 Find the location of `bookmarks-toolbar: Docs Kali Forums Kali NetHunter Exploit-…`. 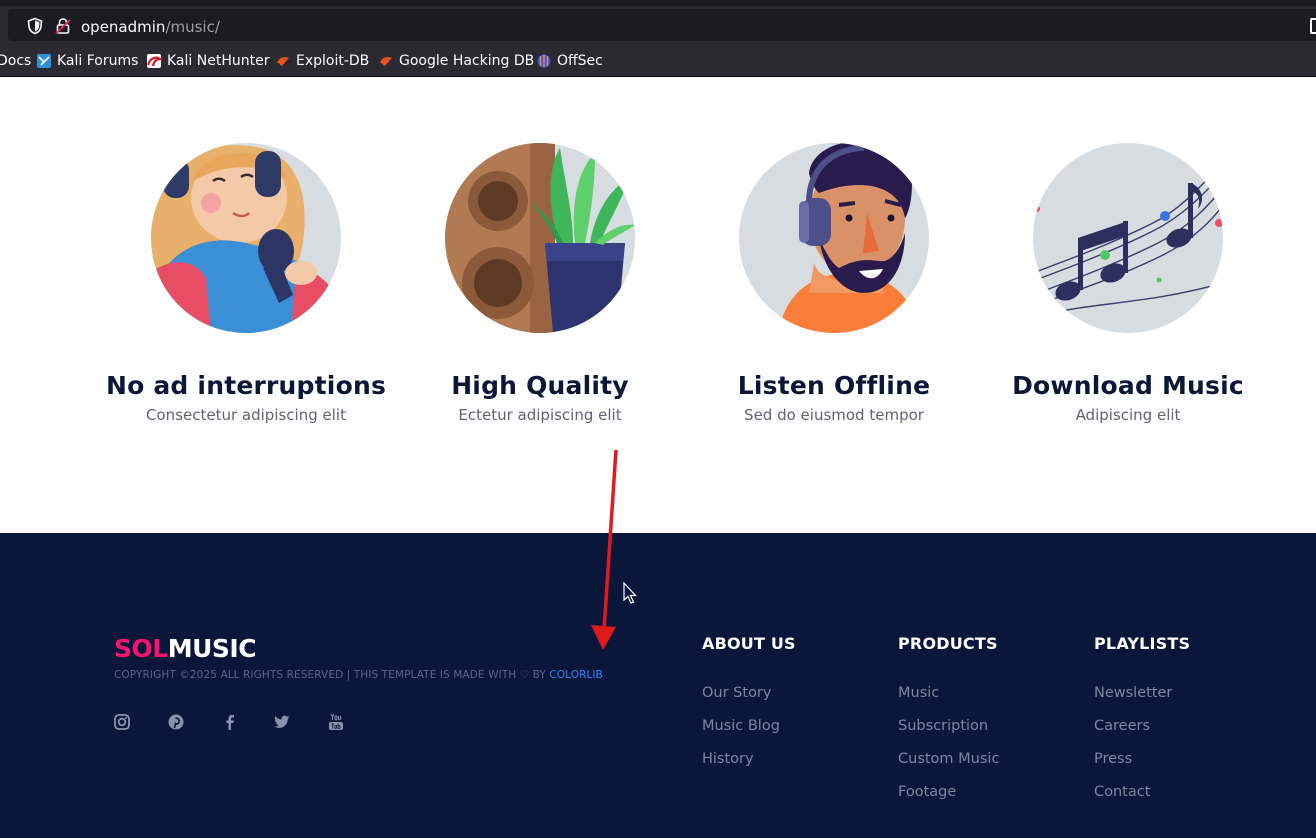

bookmarks-toolbar: Docs Kali Forums Kali NetHunter Exploit-… is located at coordinates (658, 60).